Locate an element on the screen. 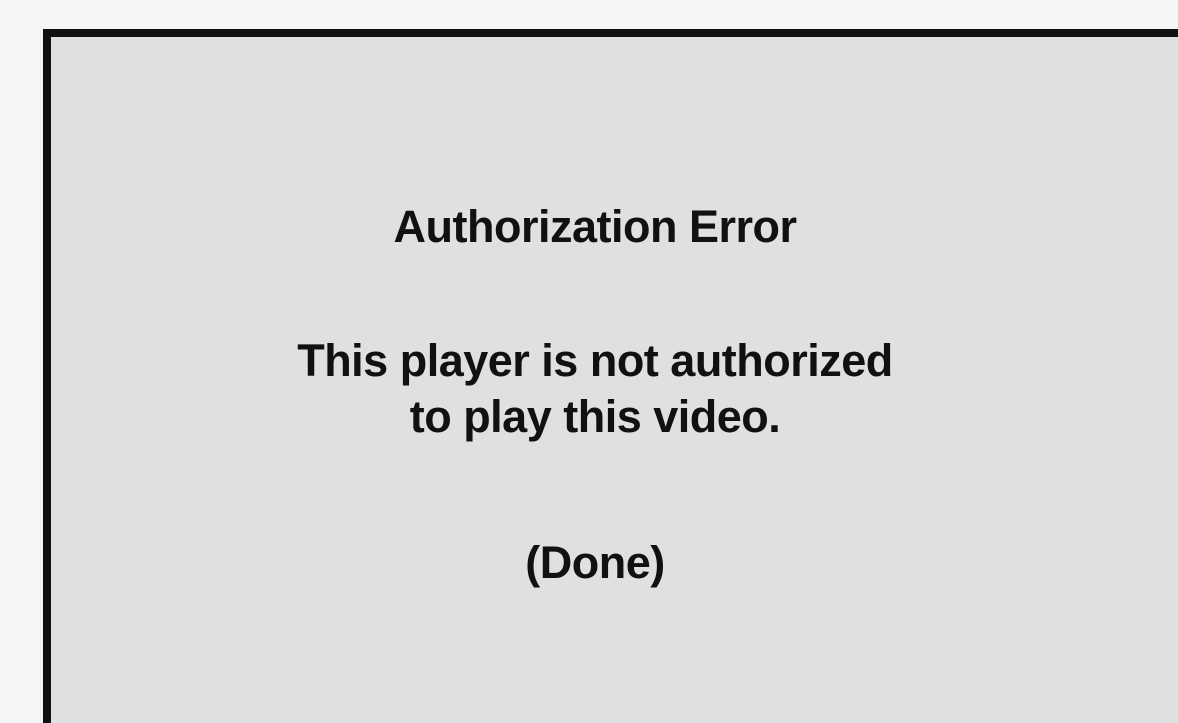  error-message-line-1: This player is not authorized is located at coordinates (595, 360).